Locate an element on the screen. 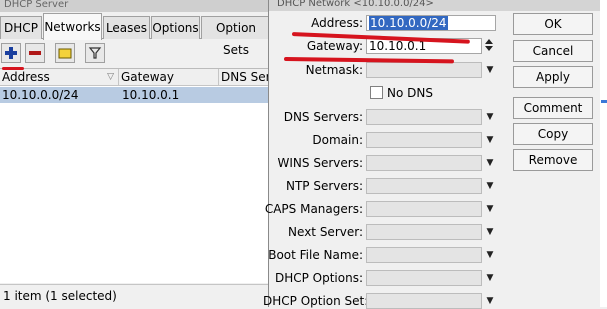 The height and width of the screenshot is (309, 607). no-dns-checkbox is located at coordinates (376, 92).